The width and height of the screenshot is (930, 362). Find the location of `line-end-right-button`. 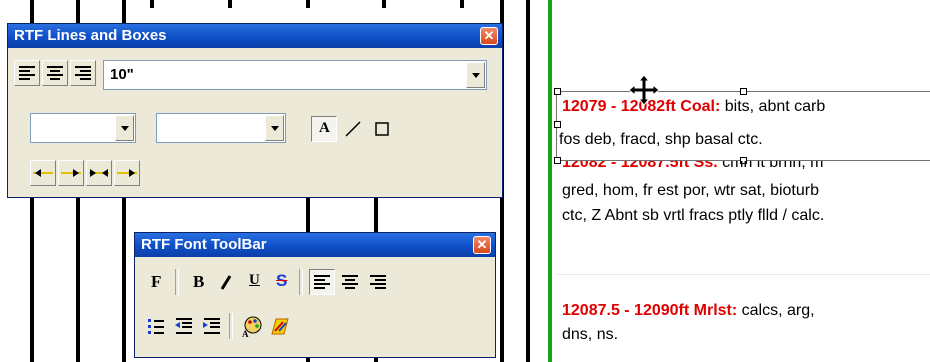

line-end-right-button is located at coordinates (71, 173).